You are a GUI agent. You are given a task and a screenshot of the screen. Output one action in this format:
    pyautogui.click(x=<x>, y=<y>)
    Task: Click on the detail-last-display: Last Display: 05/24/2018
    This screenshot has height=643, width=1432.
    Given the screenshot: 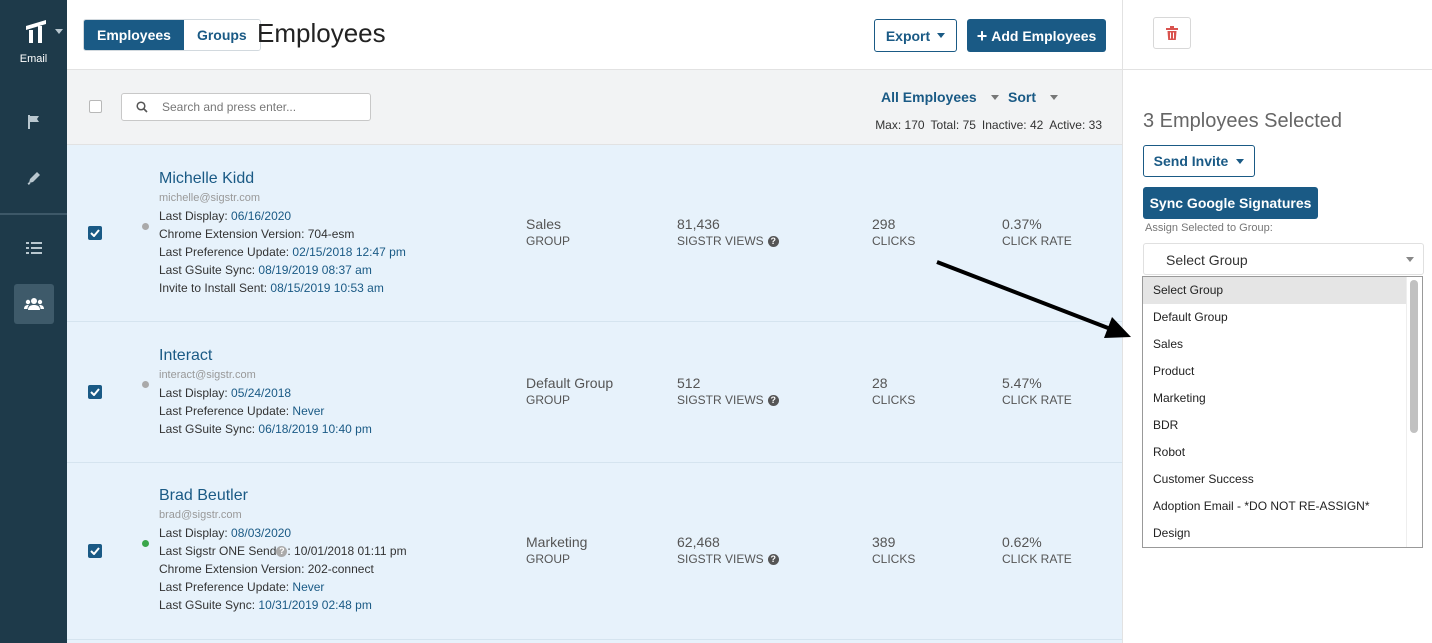 What is the action you would take?
    pyautogui.click(x=225, y=393)
    